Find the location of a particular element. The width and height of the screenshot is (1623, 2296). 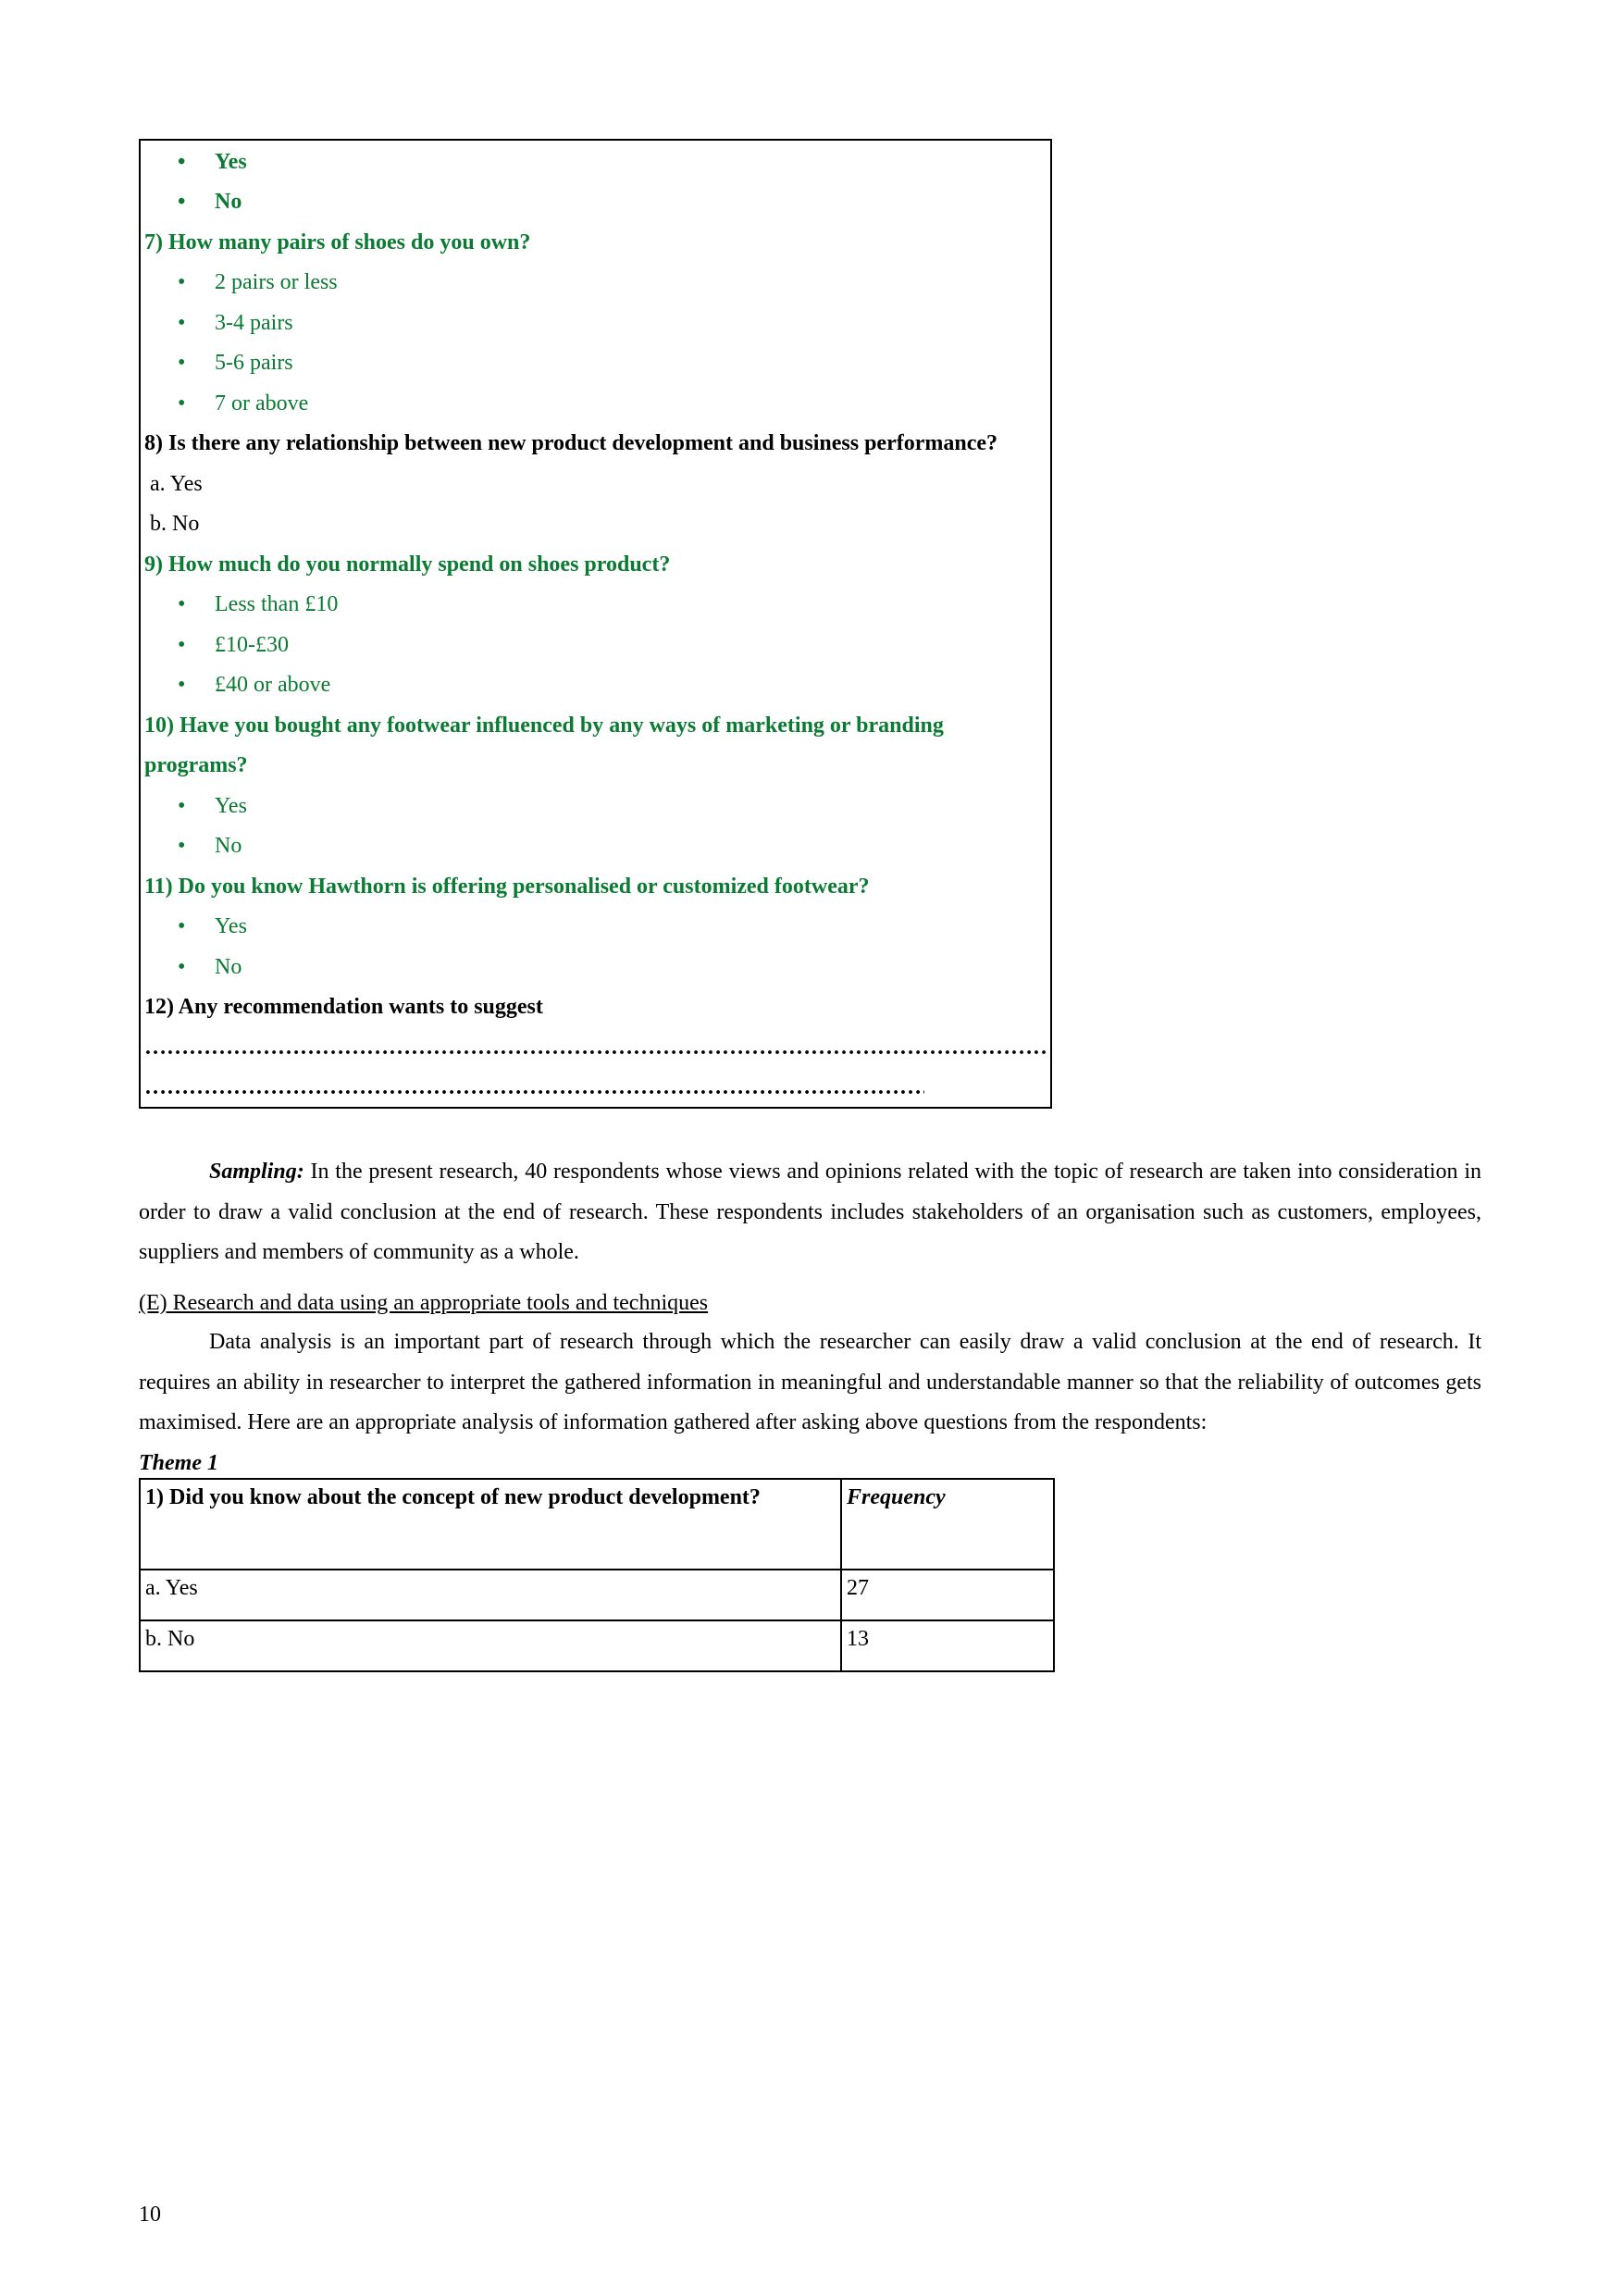

question-10-continued: programs? is located at coordinates (196, 765).